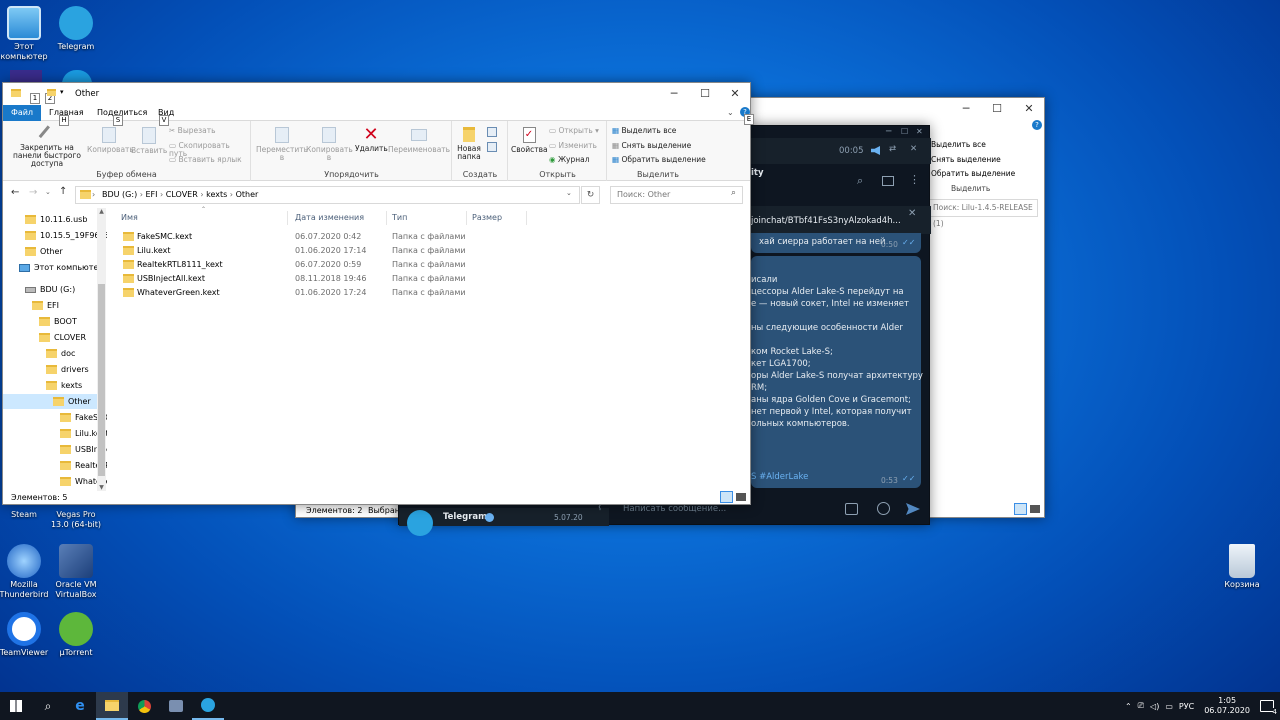 The width and height of the screenshot is (1280, 720). I want to click on qat-folder-icon, so click(53, 93).